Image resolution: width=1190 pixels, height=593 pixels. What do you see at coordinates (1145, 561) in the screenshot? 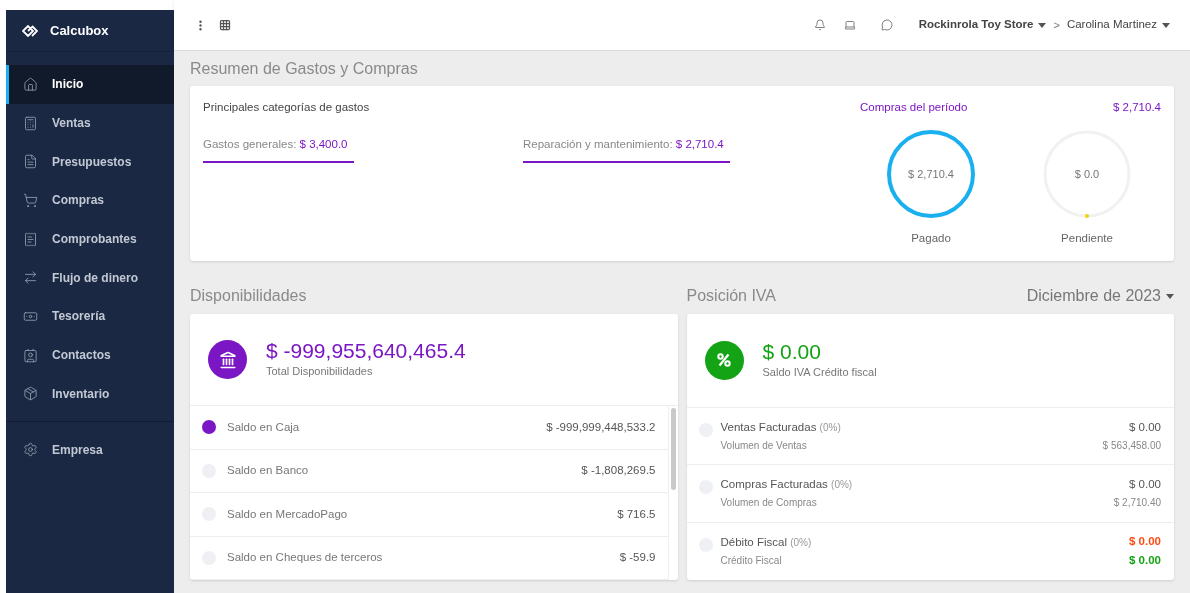
I see `iva-row-sub-amount: $ 0.00` at bounding box center [1145, 561].